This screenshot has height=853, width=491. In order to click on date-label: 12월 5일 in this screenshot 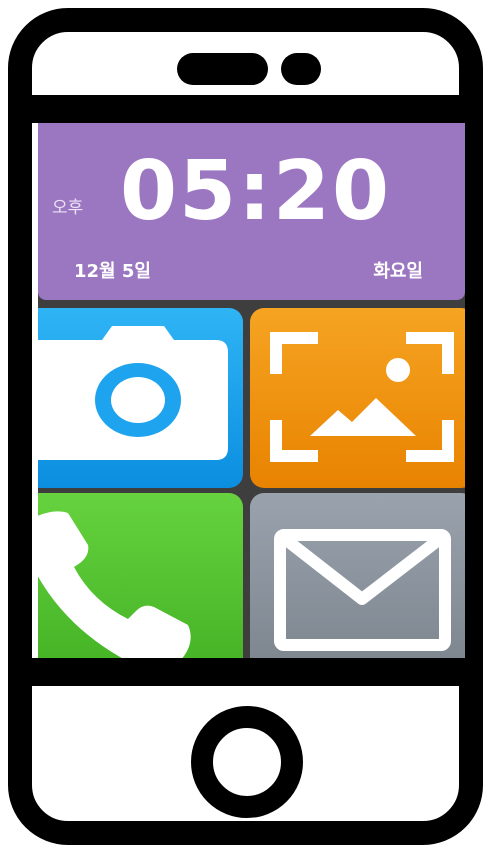, I will do `click(112, 271)`.